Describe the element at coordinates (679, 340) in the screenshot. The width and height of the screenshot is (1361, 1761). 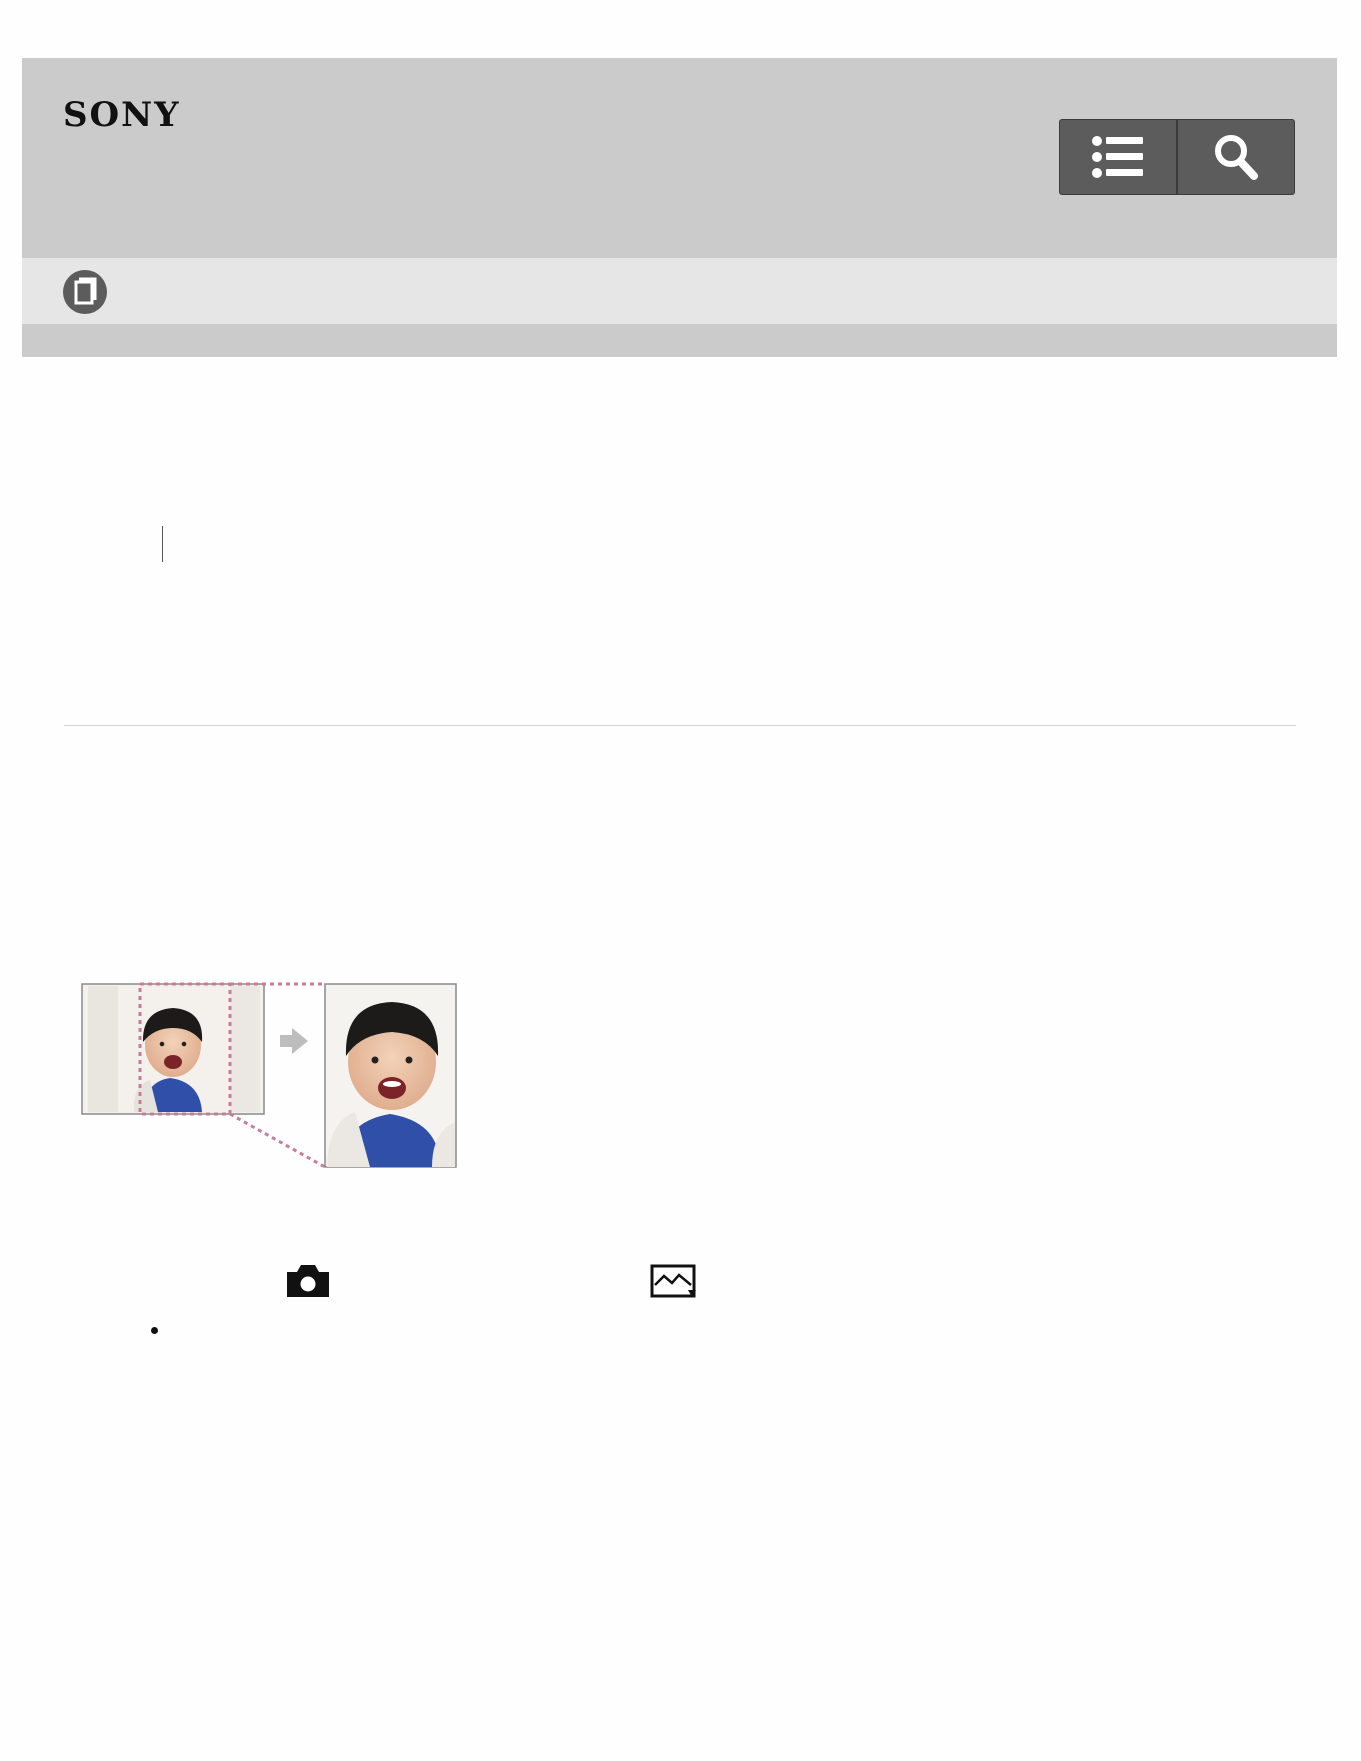
I see `header-bottom-strip` at that location.